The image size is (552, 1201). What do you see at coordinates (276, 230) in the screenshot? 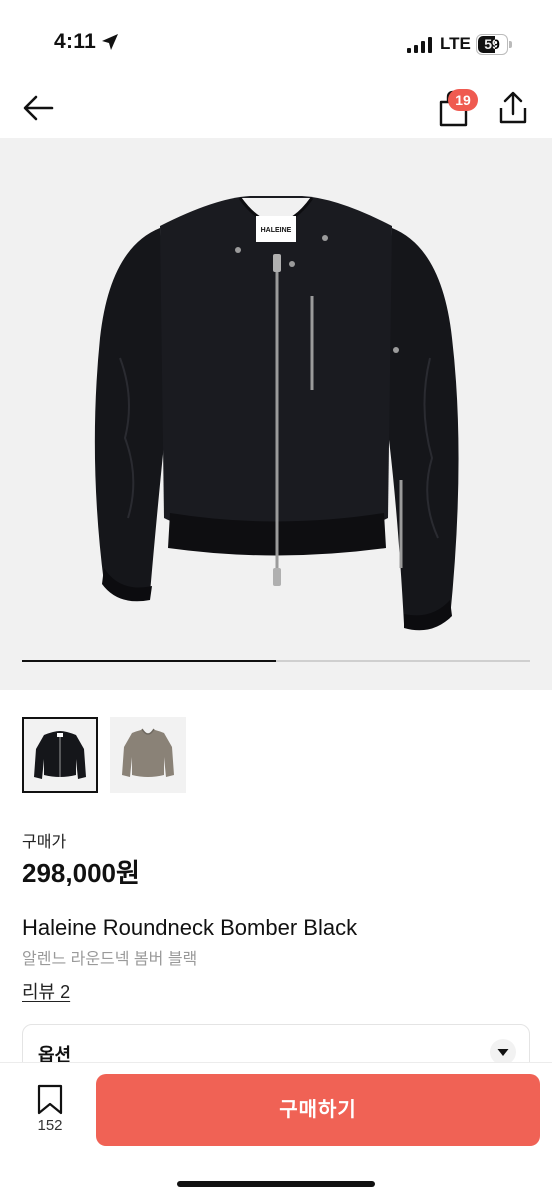
I see `jacket-brand-tag: HALEINE` at bounding box center [276, 230].